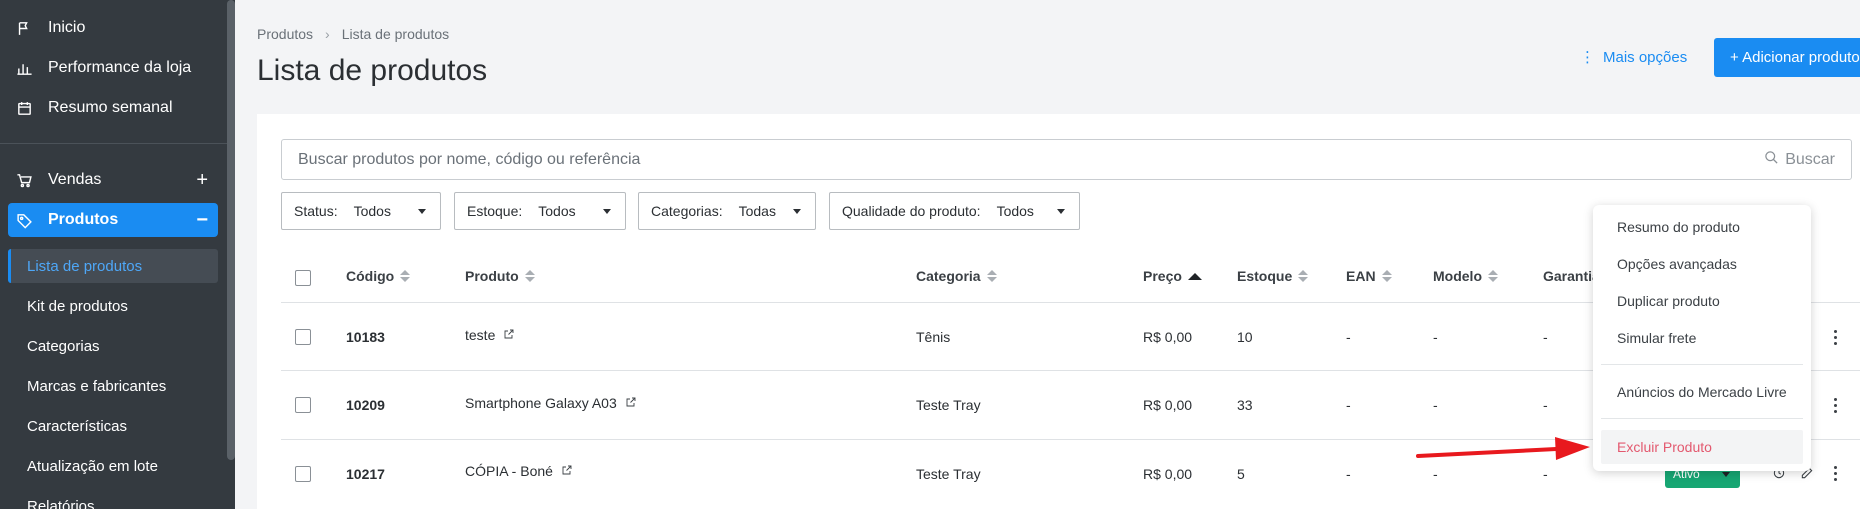  I want to click on expand-icon: +, so click(202, 180).